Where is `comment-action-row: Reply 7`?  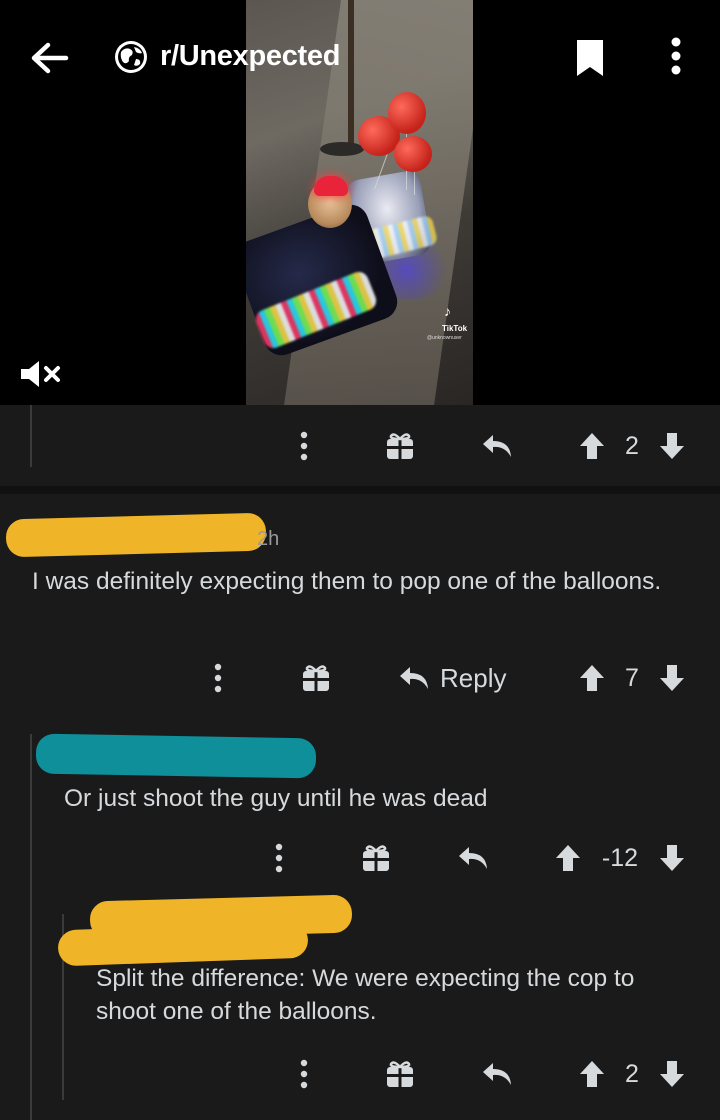
comment-action-row: Reply 7 is located at coordinates (360, 678).